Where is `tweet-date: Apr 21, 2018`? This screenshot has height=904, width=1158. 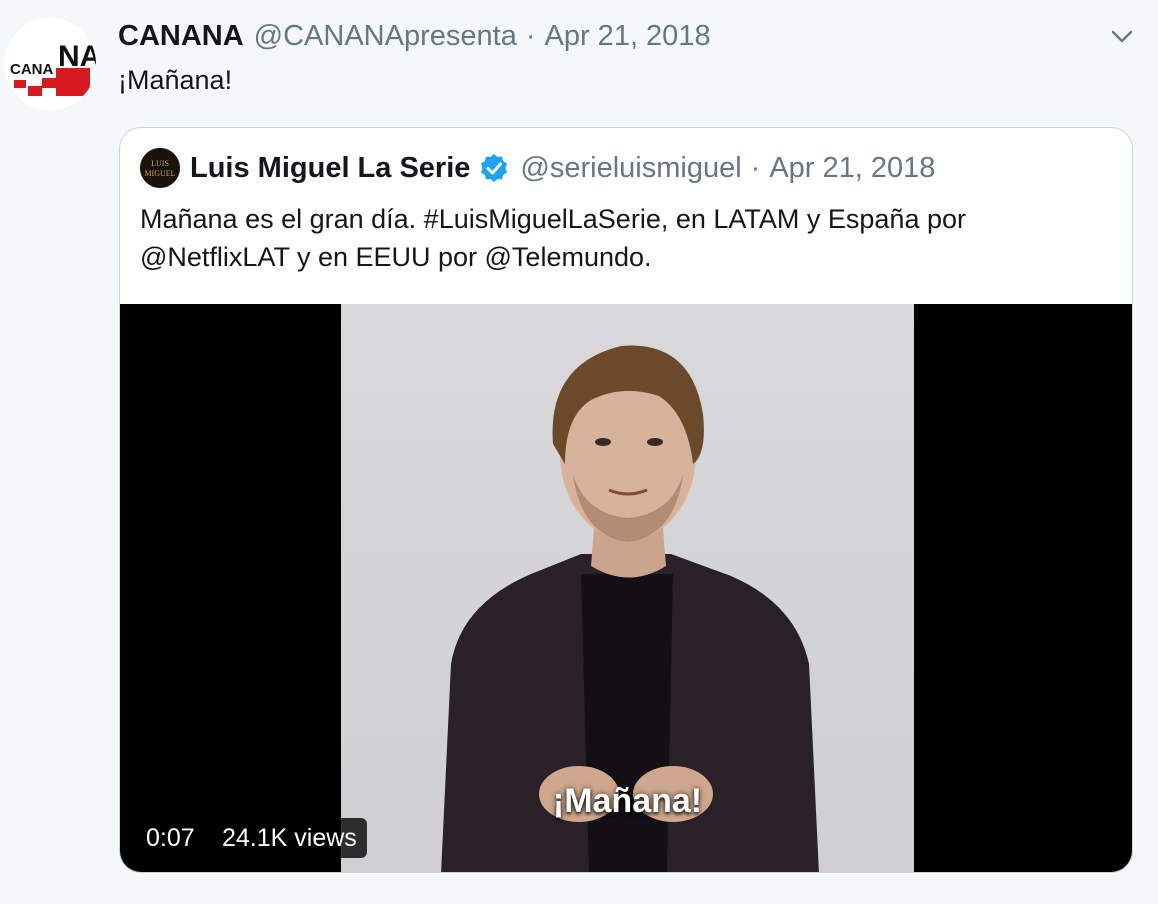 tweet-date: Apr 21, 2018 is located at coordinates (628, 36).